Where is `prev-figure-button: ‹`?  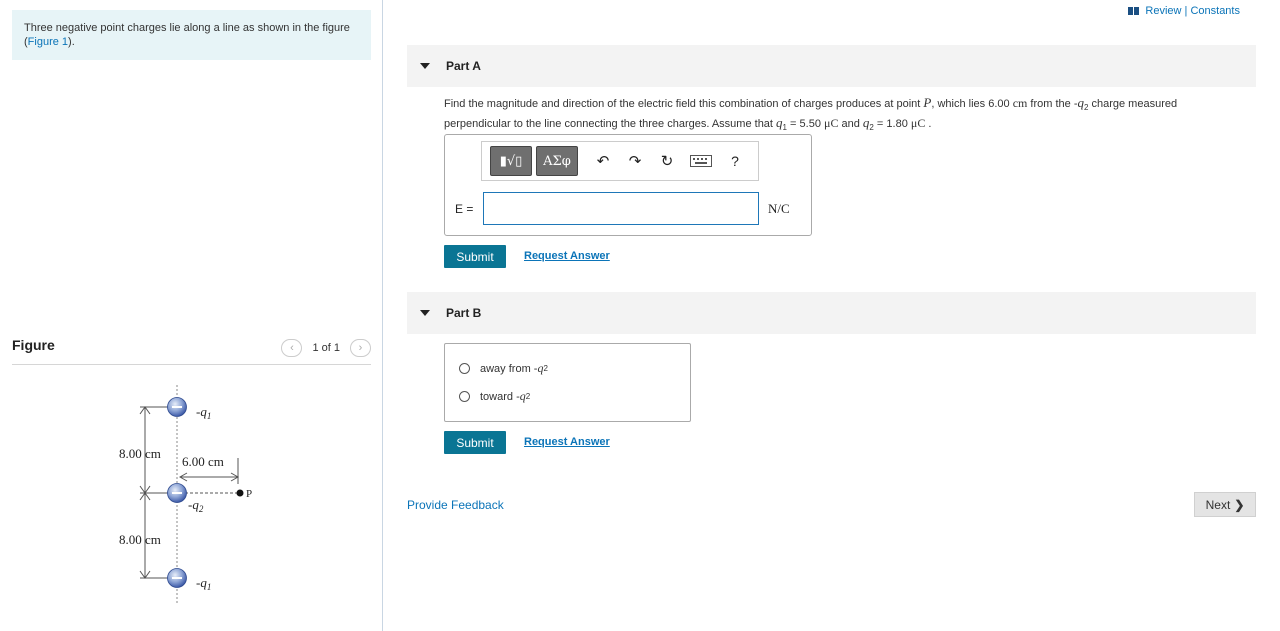
prev-figure-button: ‹ is located at coordinates (292, 348).